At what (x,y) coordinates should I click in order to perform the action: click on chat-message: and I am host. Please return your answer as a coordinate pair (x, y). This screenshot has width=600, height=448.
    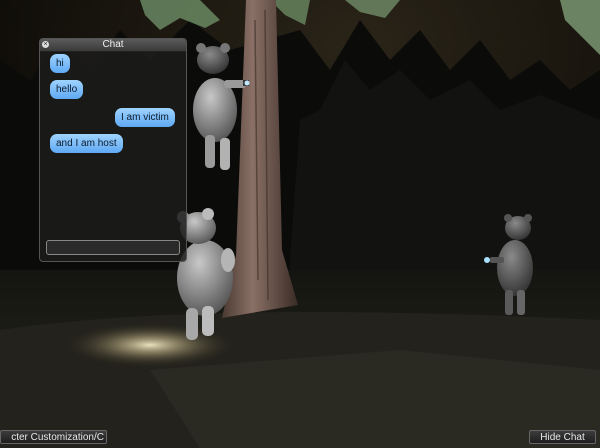
    Looking at the image, I should click on (86, 143).